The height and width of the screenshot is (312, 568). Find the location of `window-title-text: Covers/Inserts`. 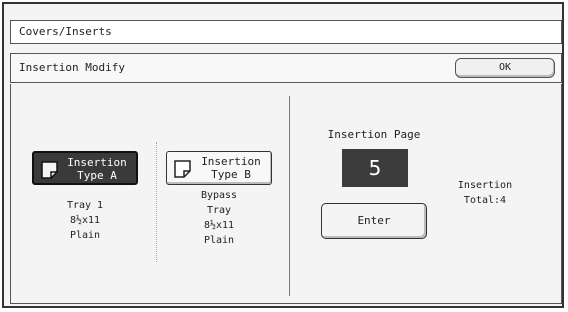

window-title-text: Covers/Inserts is located at coordinates (65, 31).